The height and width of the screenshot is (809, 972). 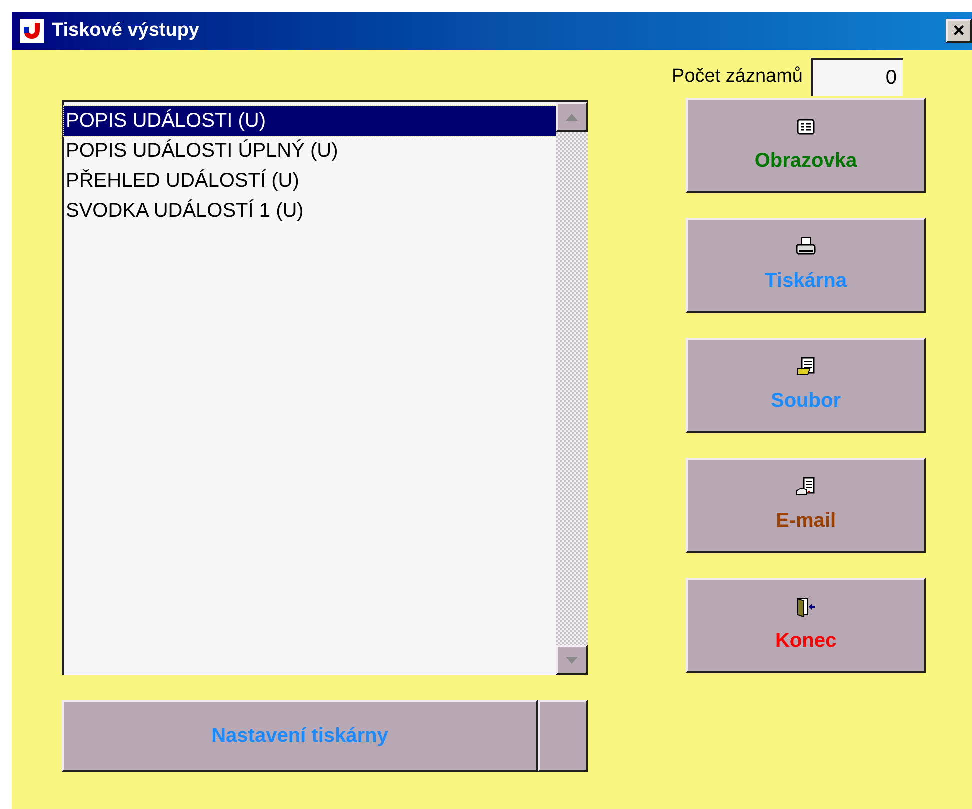 What do you see at coordinates (563, 736) in the screenshot?
I see `dropdown-button` at bounding box center [563, 736].